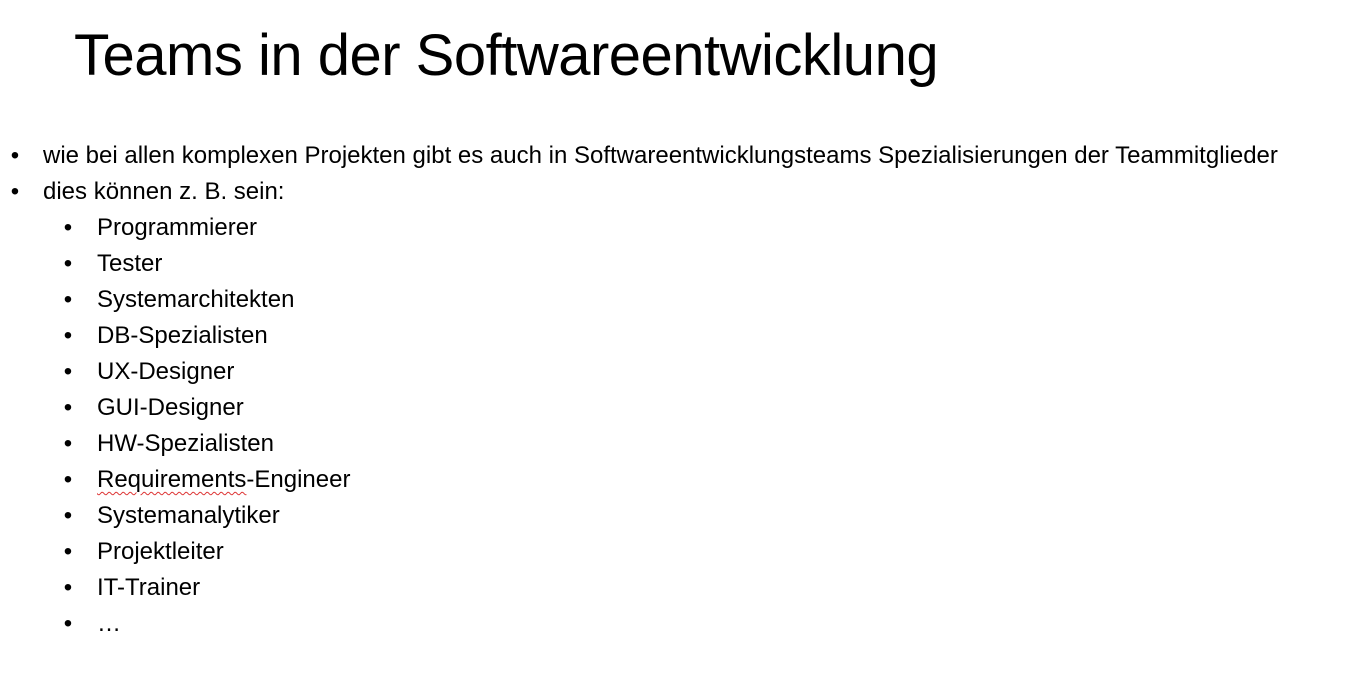 Image resolution: width=1346 pixels, height=687 pixels. I want to click on role-hw-spezialisten: HW-Spezialisten, so click(185, 443).